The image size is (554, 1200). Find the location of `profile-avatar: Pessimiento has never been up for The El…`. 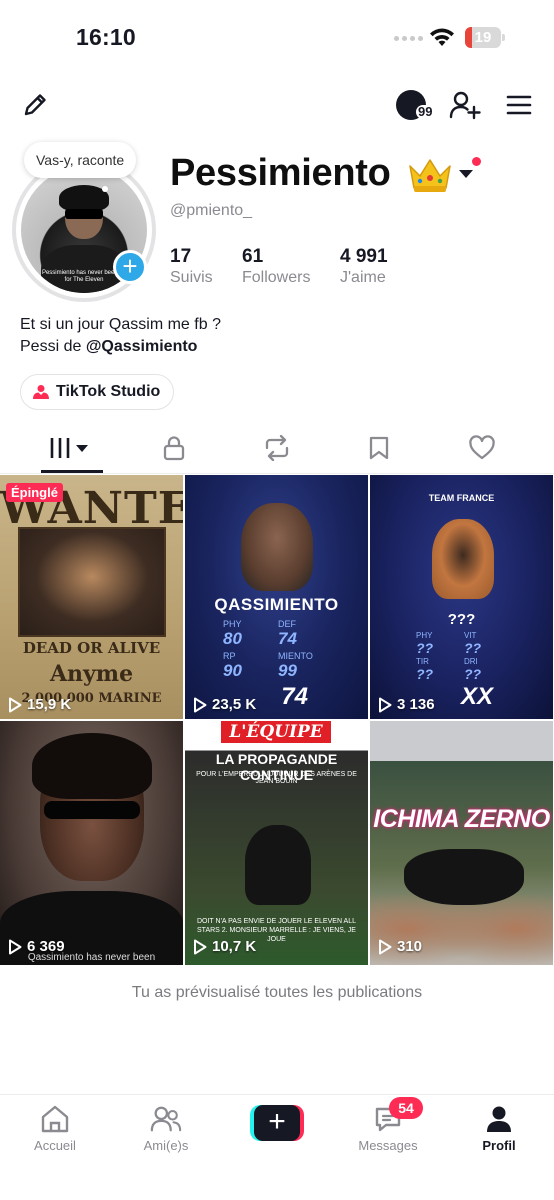

profile-avatar: Pessimiento has never been up for The El… is located at coordinates (84, 230).